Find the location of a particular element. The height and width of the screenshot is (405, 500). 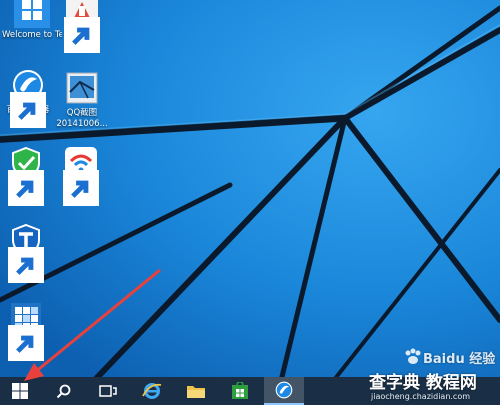

desktop-icon-xiaodu-wifi: 小度WiFi is located at coordinates (81, 175).